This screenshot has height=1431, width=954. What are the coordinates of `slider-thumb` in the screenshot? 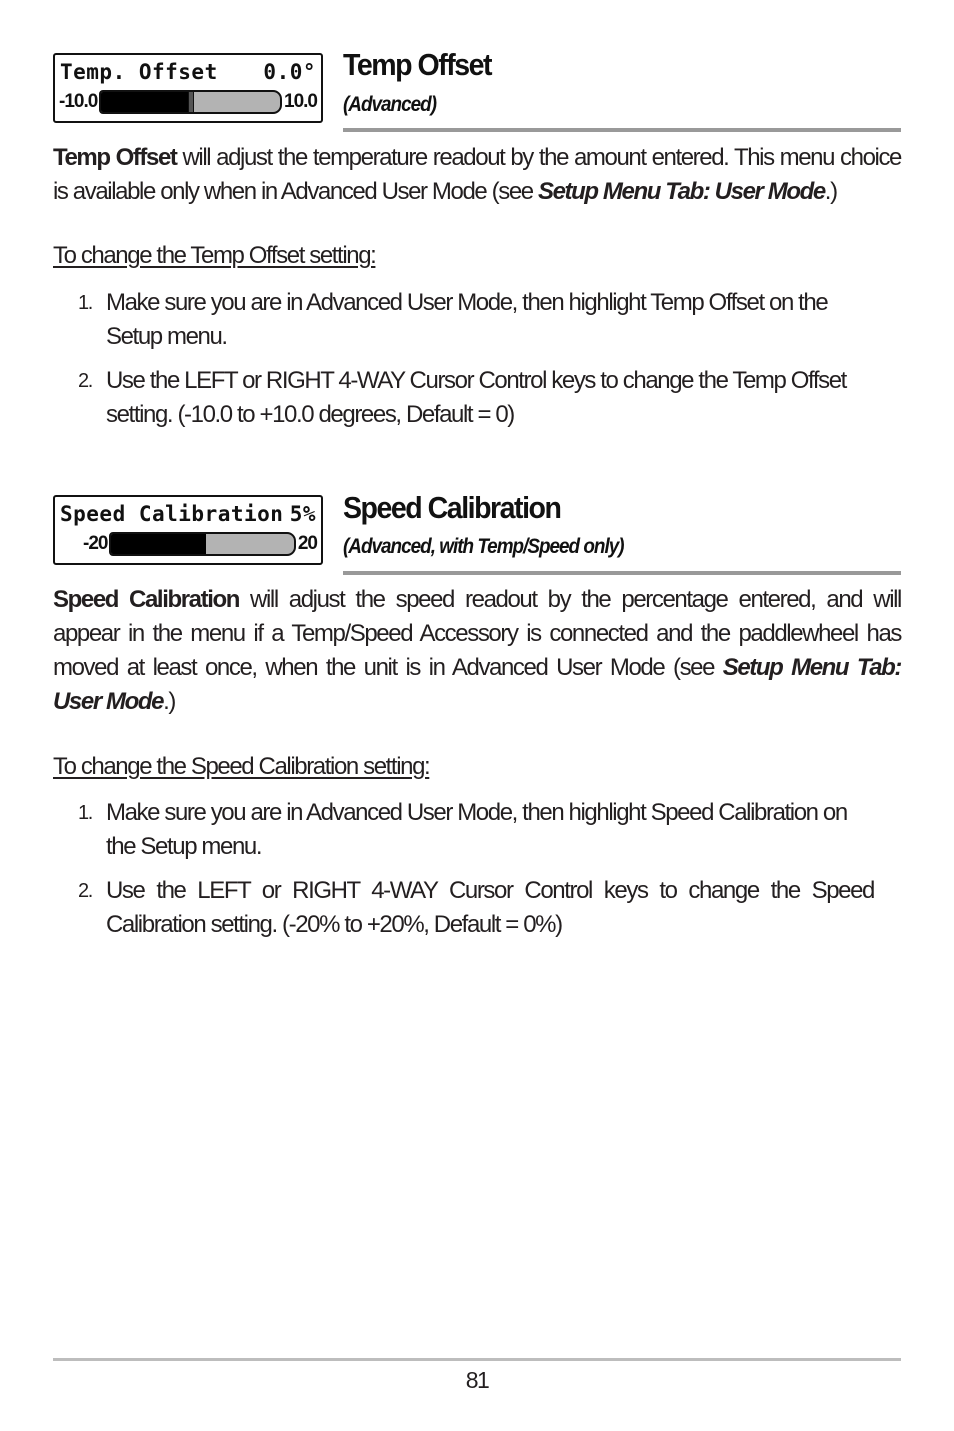 It's located at (190, 102).